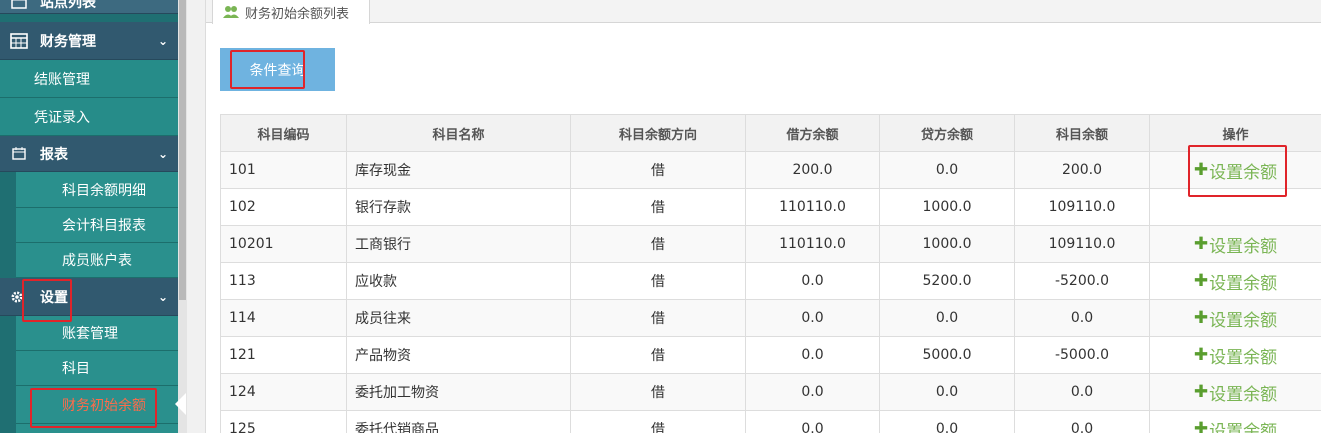 The image size is (1321, 433). Describe the element at coordinates (1082, 281) in the screenshot. I see `subject-balance-cell: -5200.0` at that location.